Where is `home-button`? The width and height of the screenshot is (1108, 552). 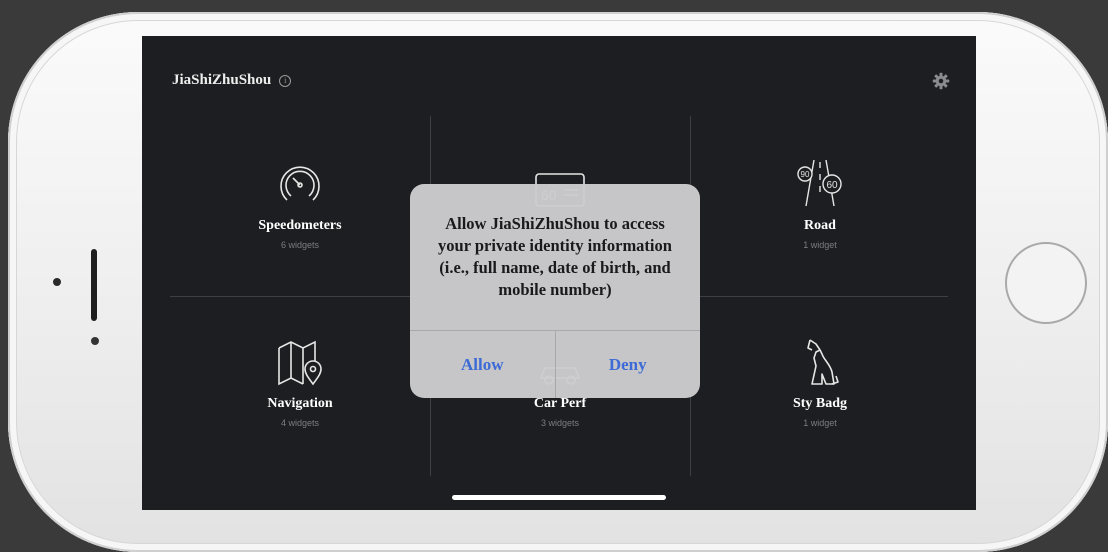
home-button is located at coordinates (1046, 283).